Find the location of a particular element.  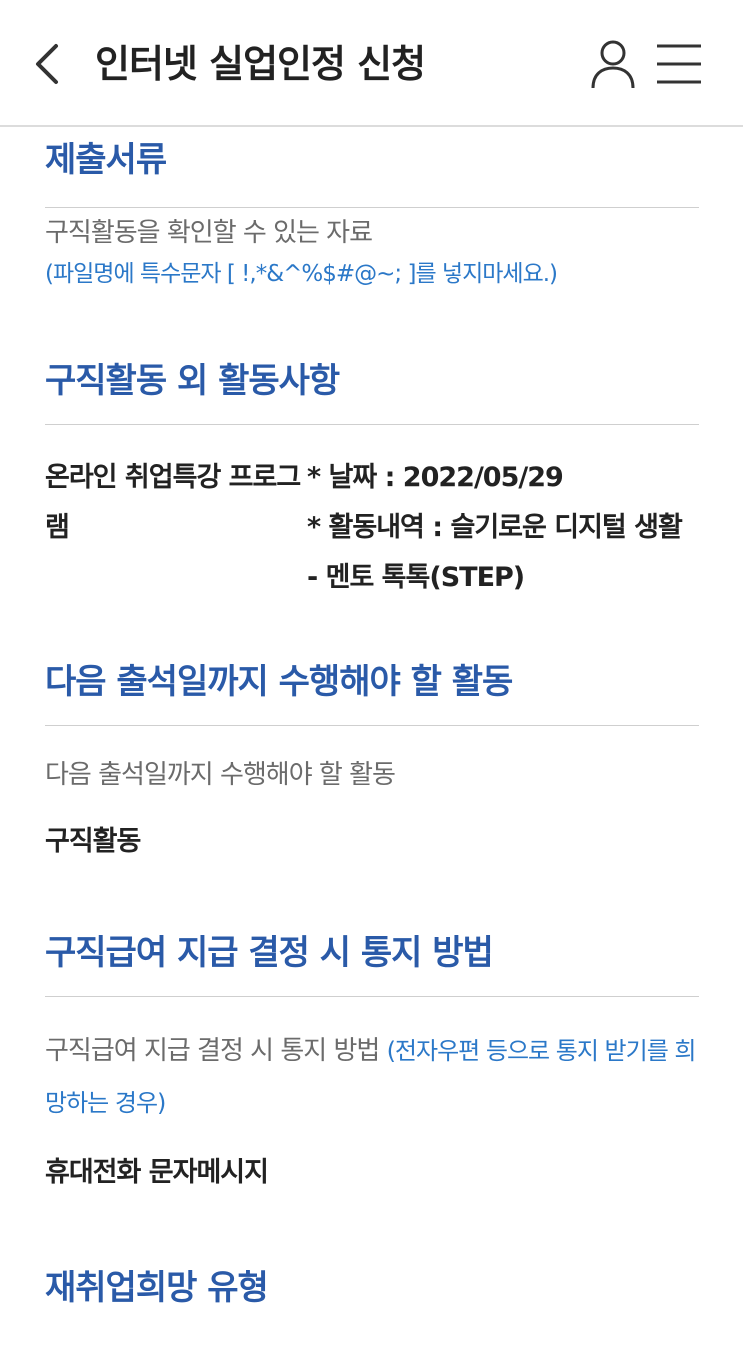

documents-label: 구직활동을 확인할 수 있는 자료 is located at coordinates (209, 233).